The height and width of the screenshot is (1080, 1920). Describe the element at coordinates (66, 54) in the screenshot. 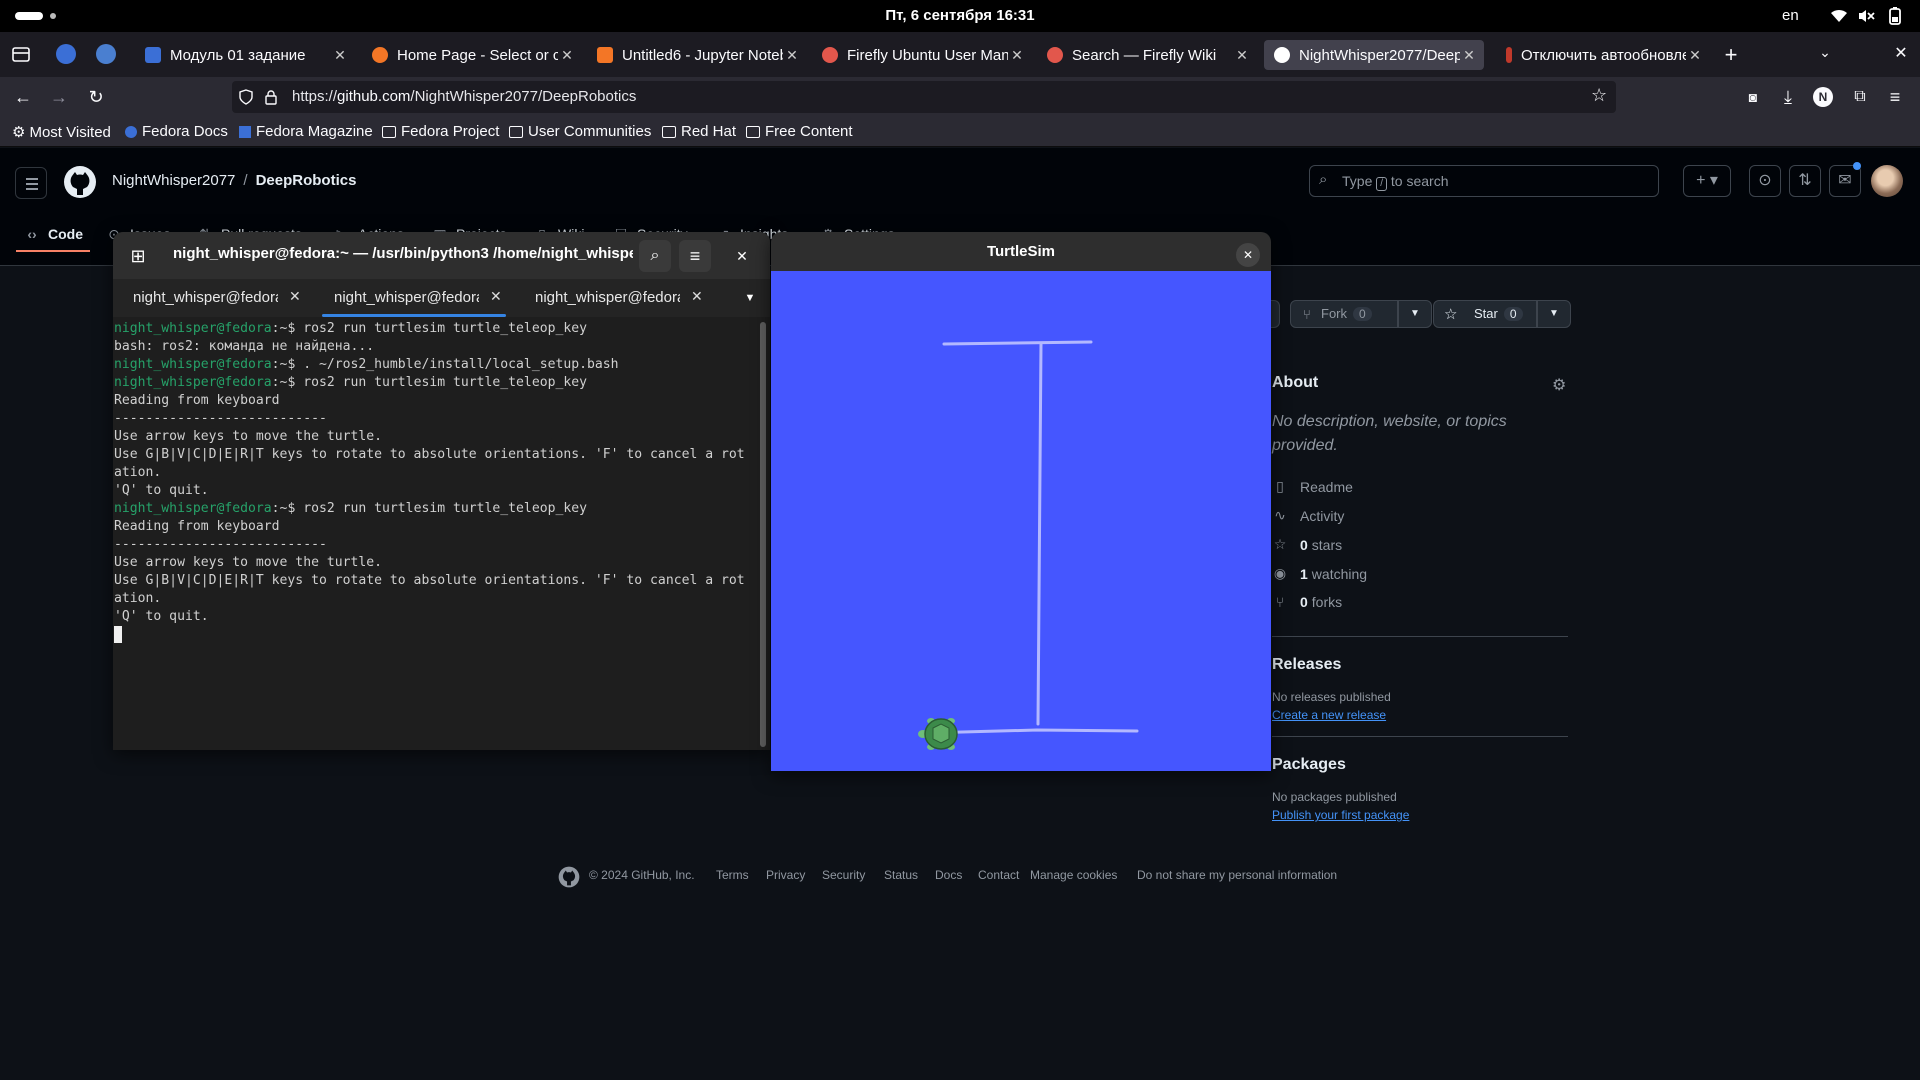

I see `pinned-tab-fedora-icon` at that location.